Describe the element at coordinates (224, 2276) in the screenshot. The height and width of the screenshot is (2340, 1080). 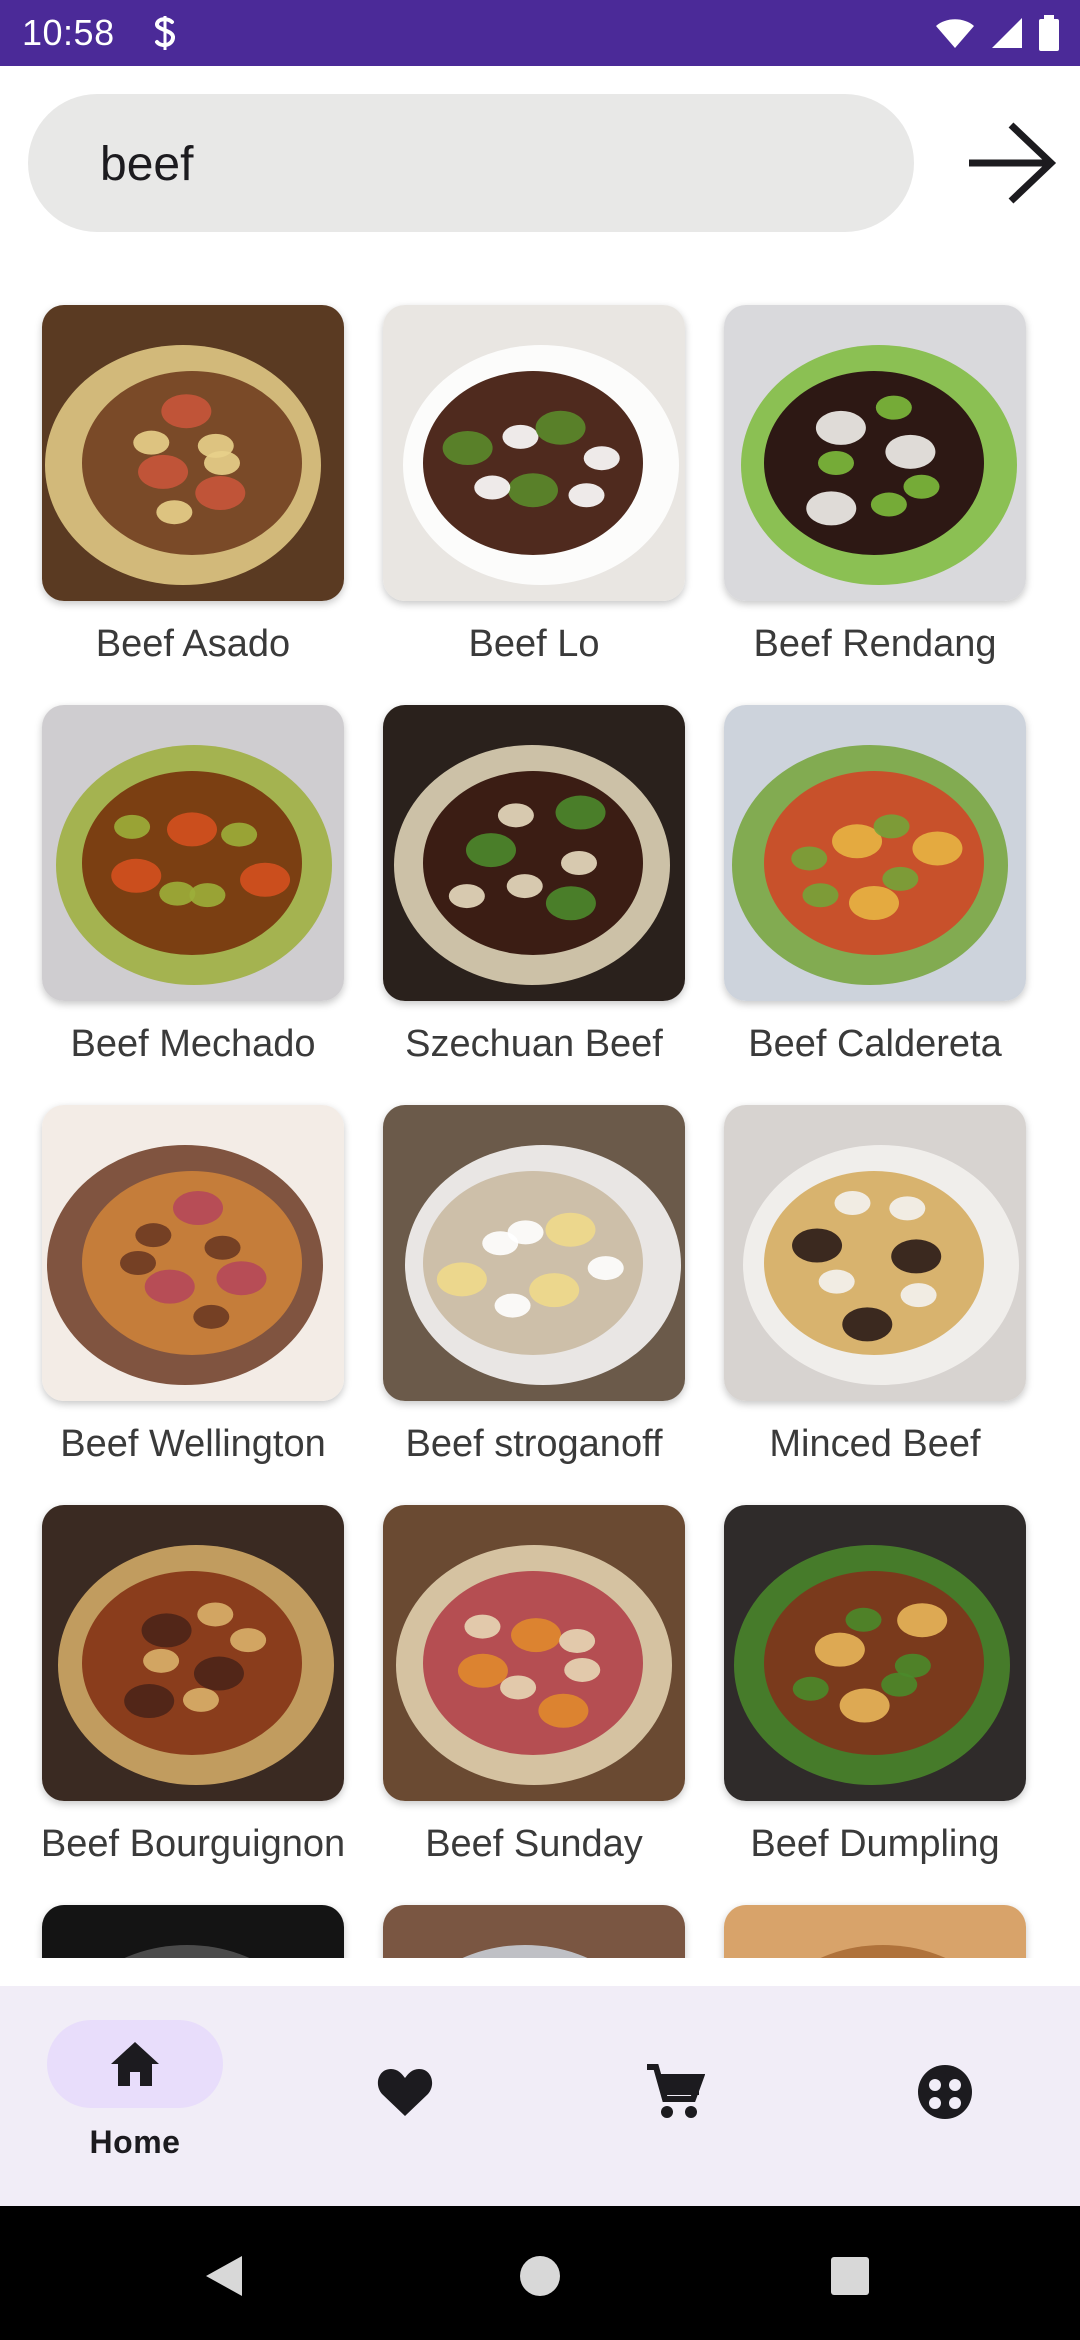
I see `back-icon` at that location.